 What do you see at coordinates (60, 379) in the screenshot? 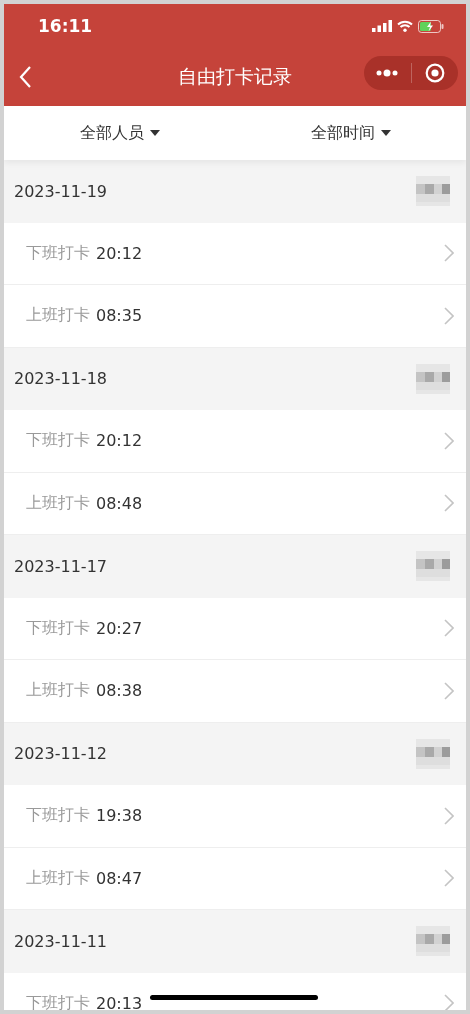
I see `record-date: 2023-11-18` at bounding box center [60, 379].